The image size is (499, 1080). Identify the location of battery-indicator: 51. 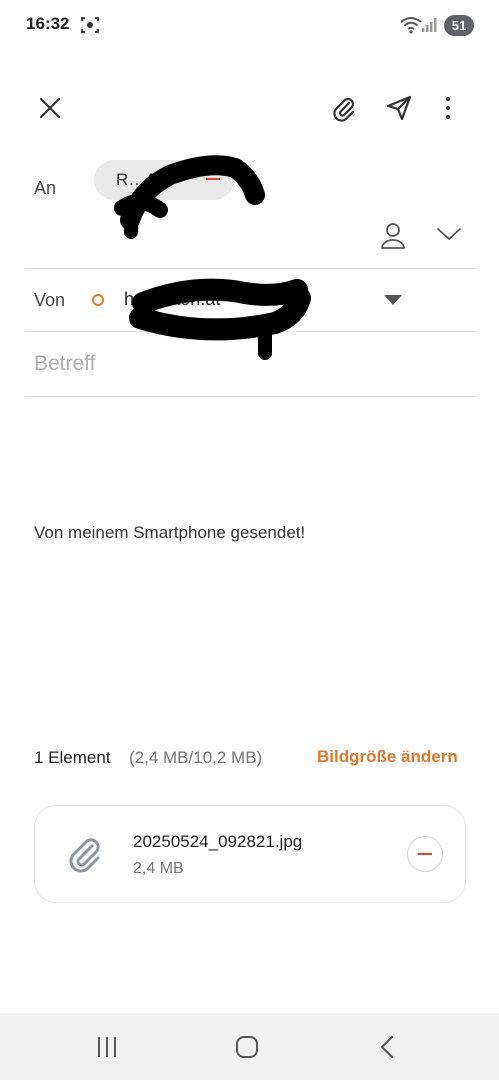
(459, 25).